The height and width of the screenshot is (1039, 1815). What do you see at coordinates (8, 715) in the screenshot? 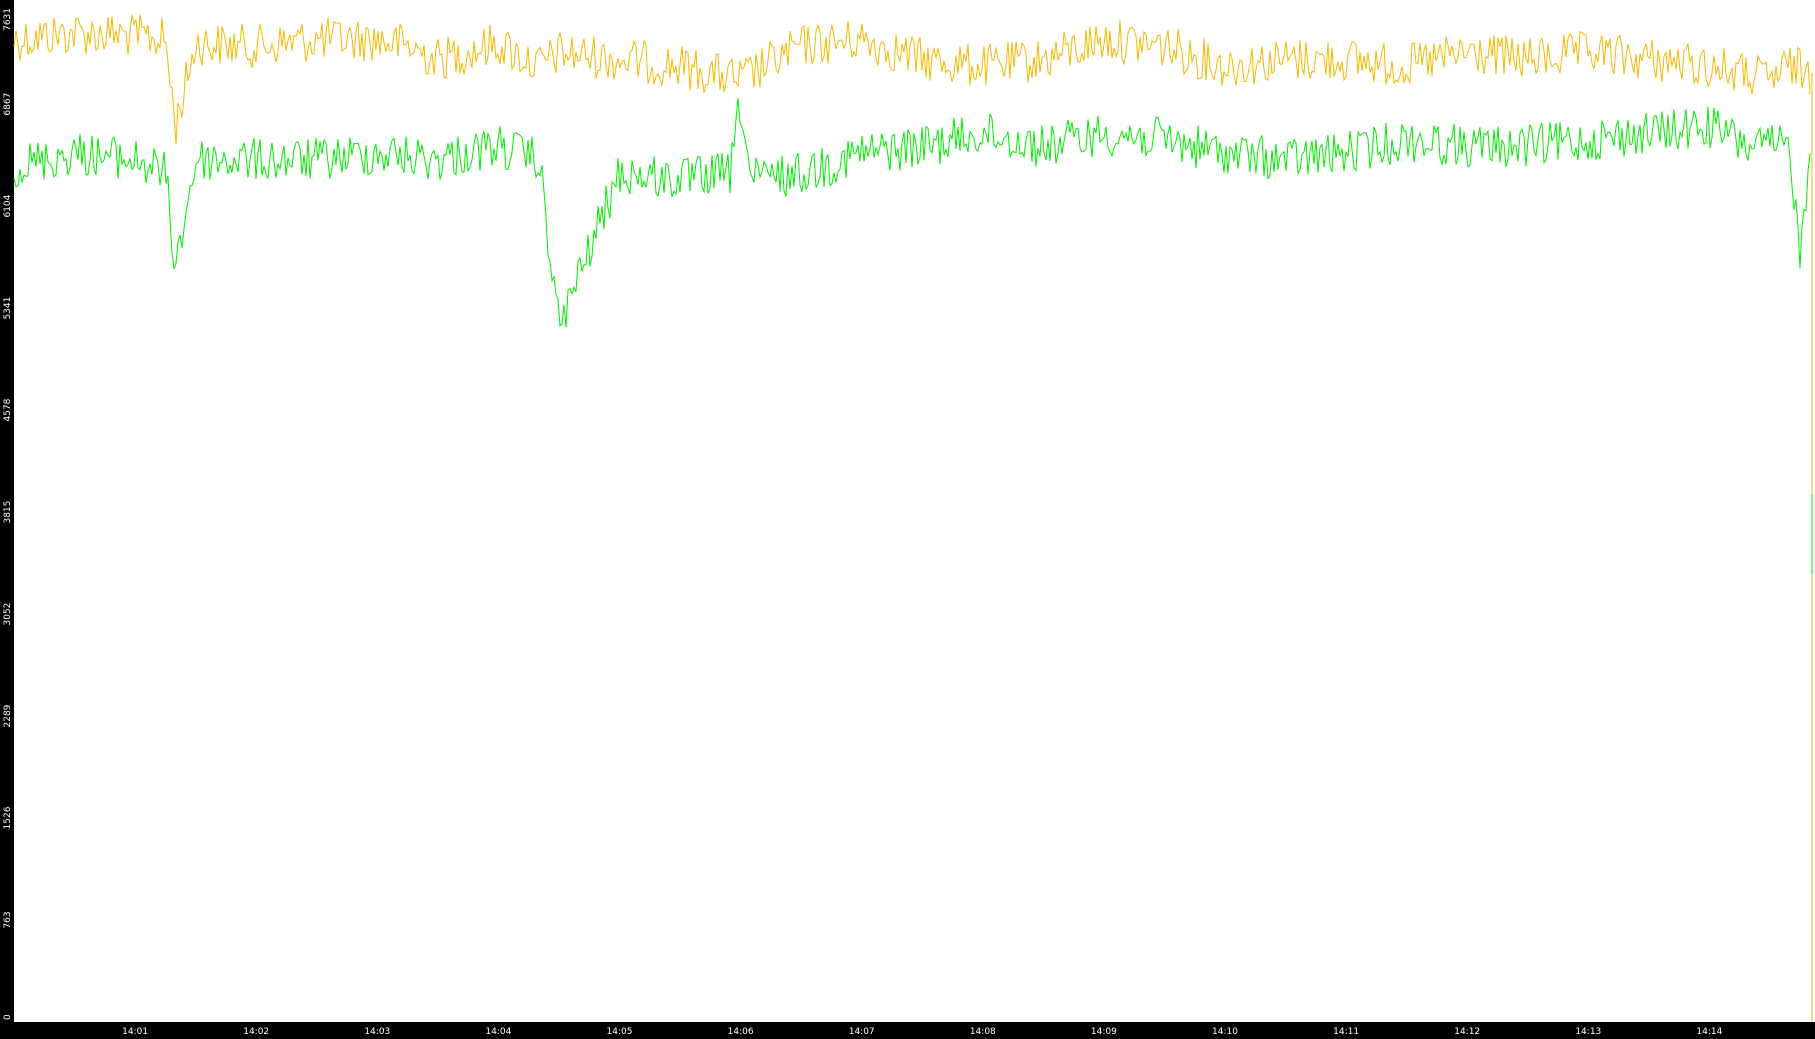
I see `y-tick-label: 2289` at bounding box center [8, 715].